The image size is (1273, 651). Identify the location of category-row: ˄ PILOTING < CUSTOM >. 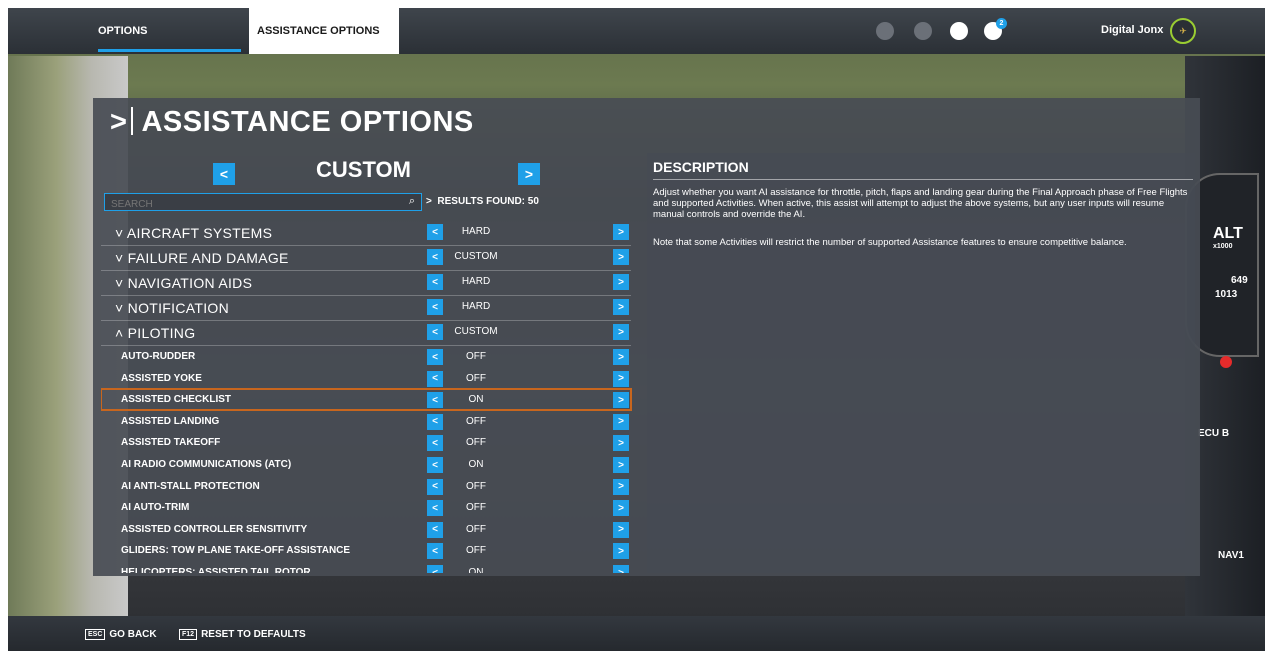
(366, 333).